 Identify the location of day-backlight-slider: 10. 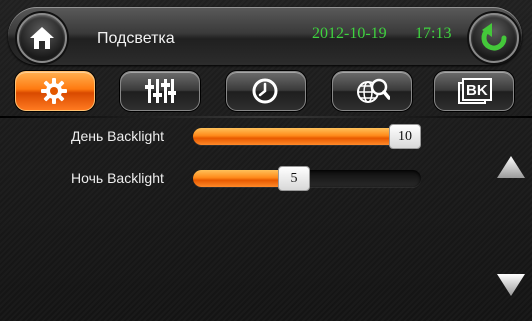
(307, 136).